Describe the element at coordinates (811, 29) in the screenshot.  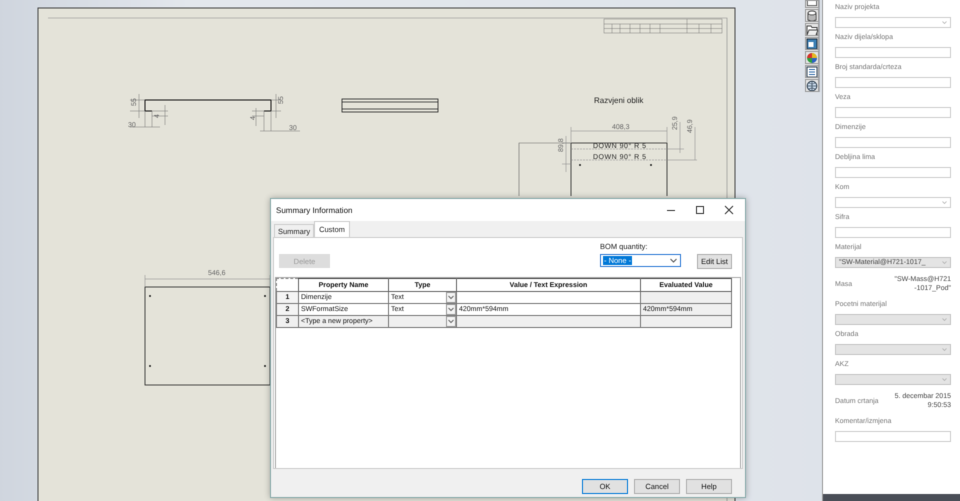
I see `folder-icon` at that location.